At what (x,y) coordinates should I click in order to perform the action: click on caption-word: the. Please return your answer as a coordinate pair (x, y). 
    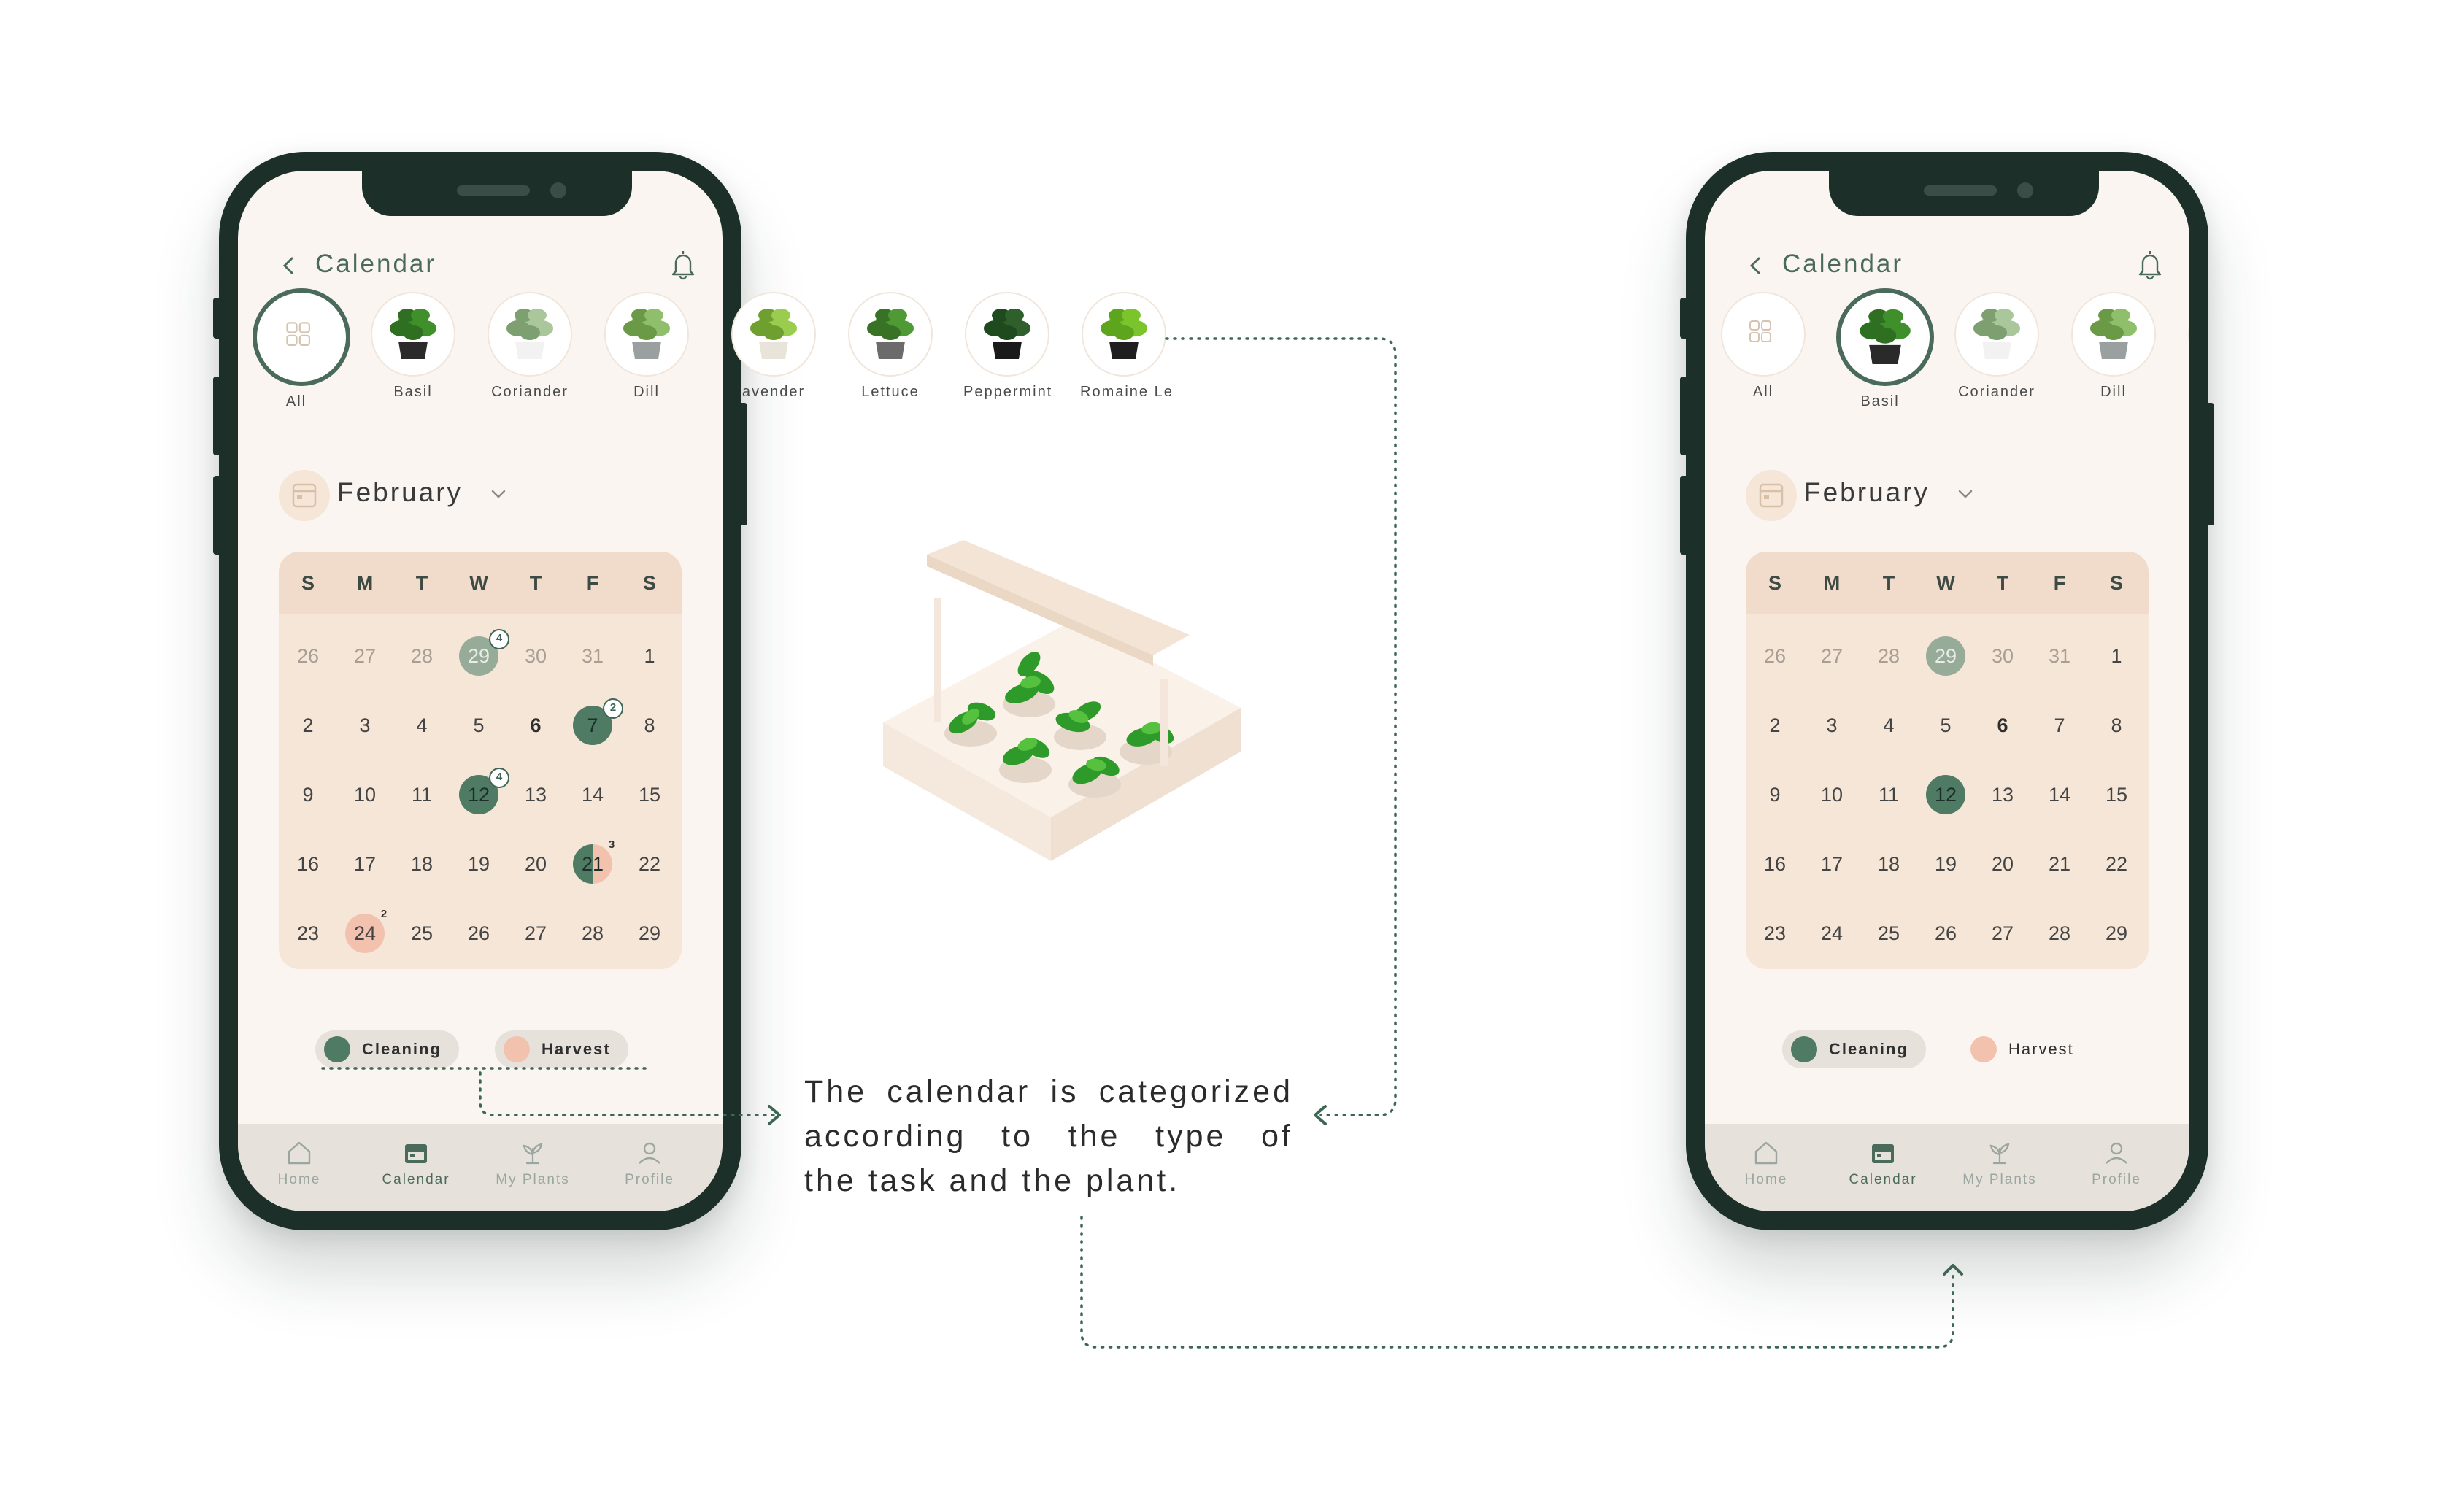
    Looking at the image, I should click on (1094, 1136).